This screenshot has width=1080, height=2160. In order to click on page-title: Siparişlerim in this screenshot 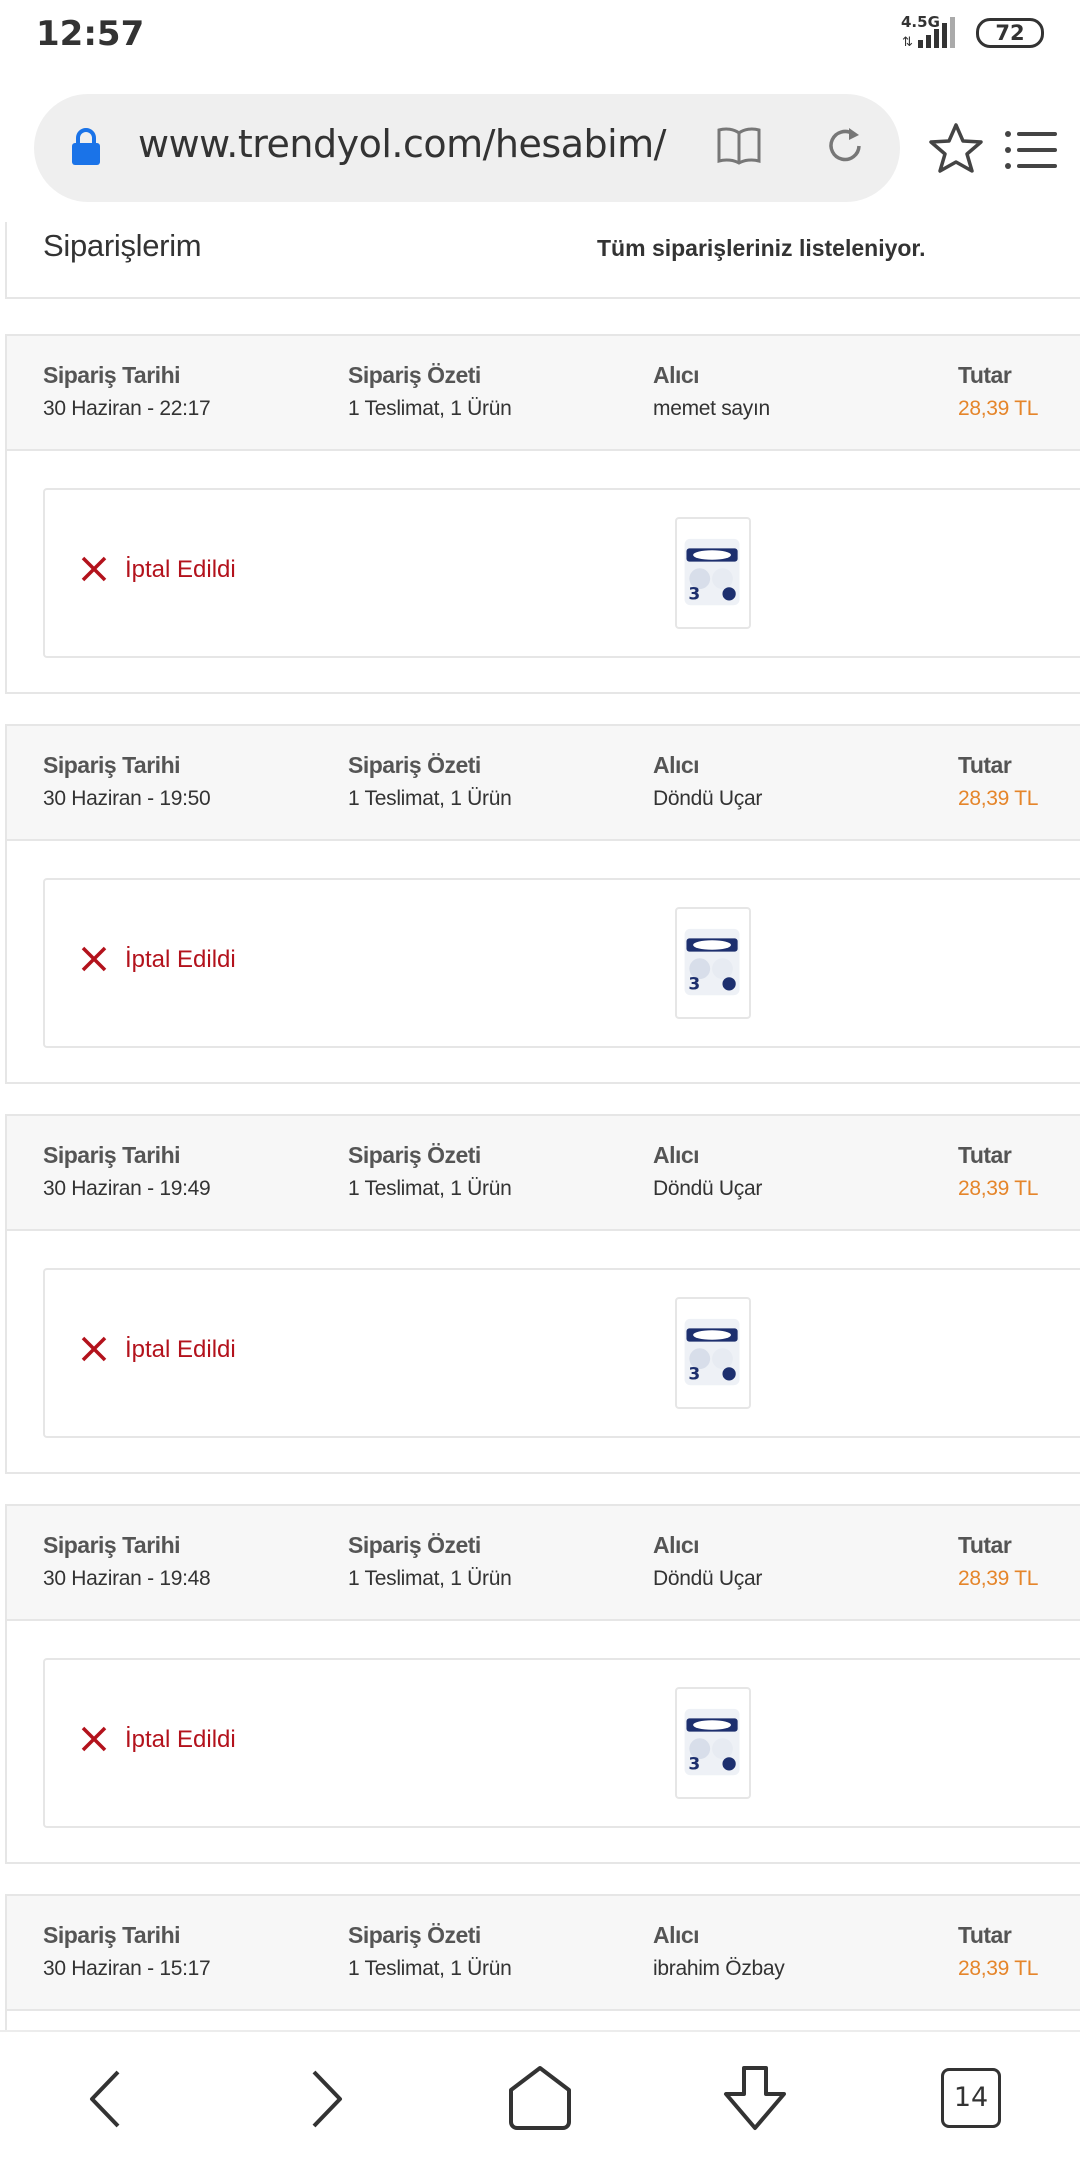, I will do `click(122, 245)`.